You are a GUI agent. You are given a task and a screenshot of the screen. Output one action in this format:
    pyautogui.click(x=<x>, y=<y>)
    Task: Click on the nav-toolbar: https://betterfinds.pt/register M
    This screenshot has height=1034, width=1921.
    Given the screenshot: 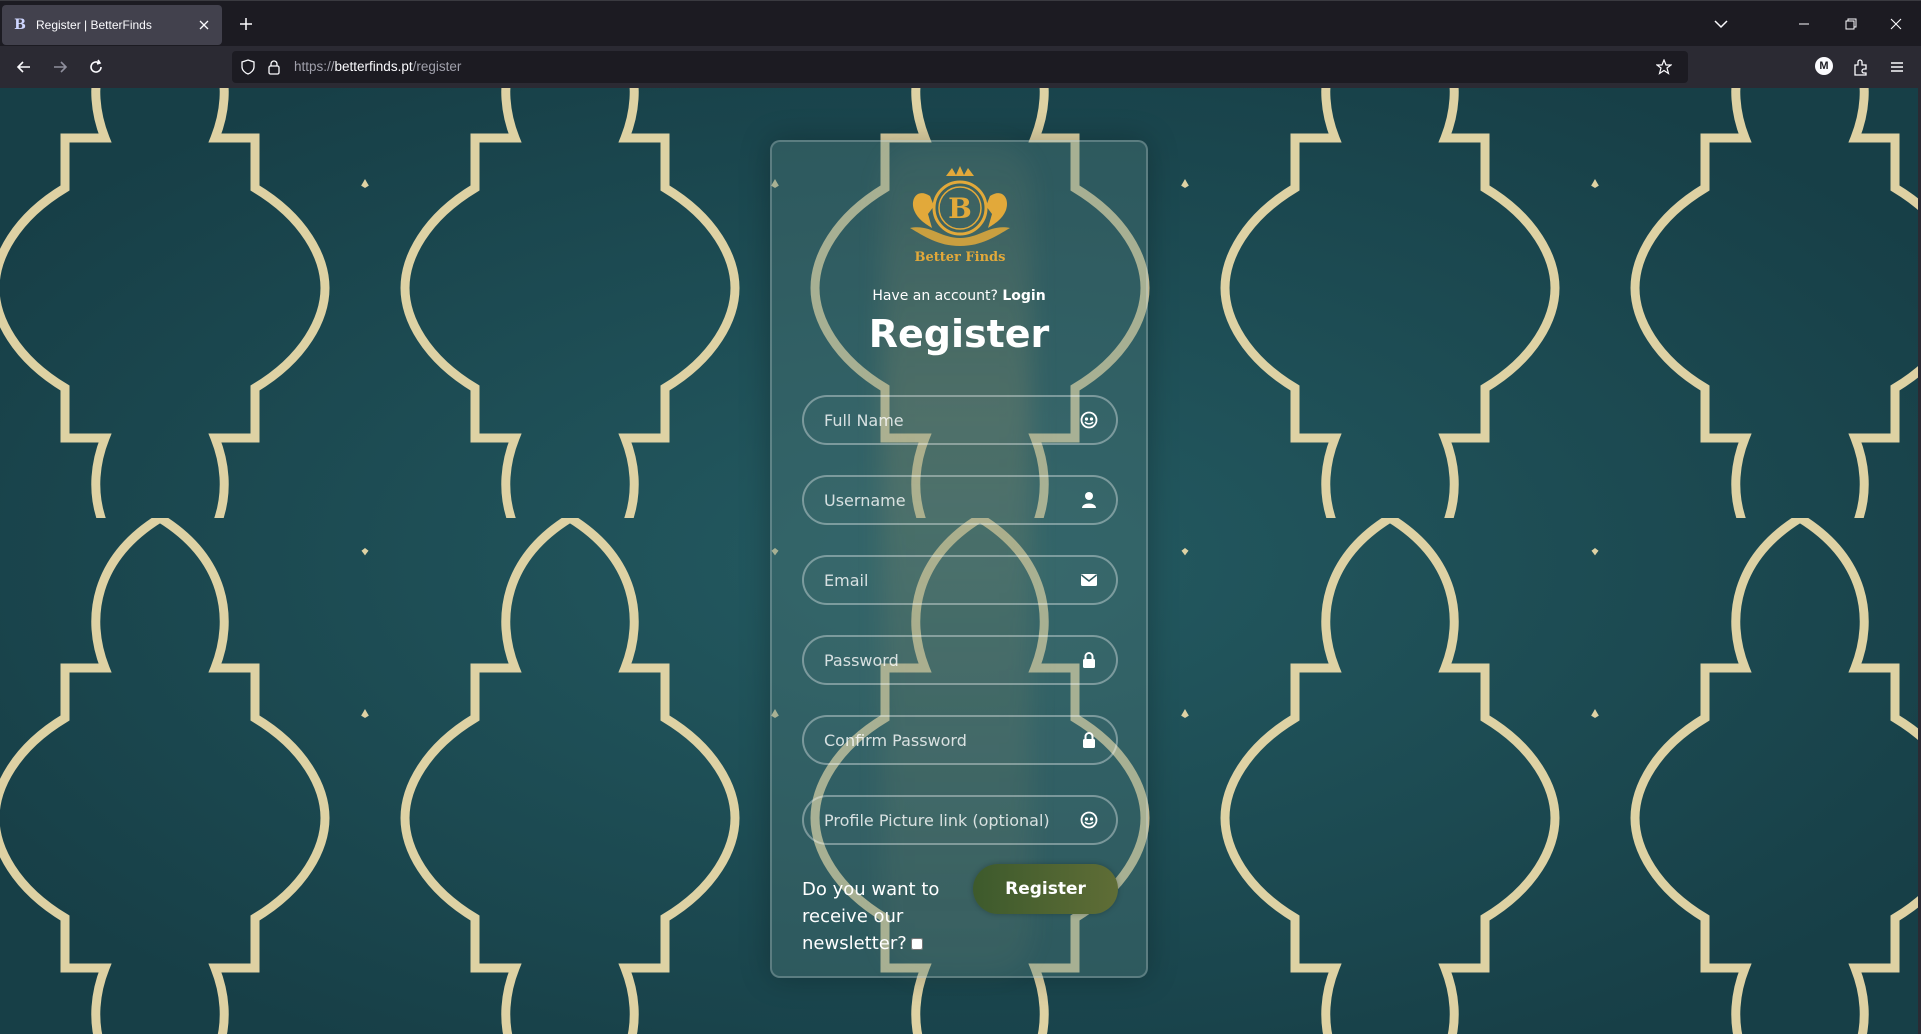 What is the action you would take?
    pyautogui.click(x=960, y=67)
    